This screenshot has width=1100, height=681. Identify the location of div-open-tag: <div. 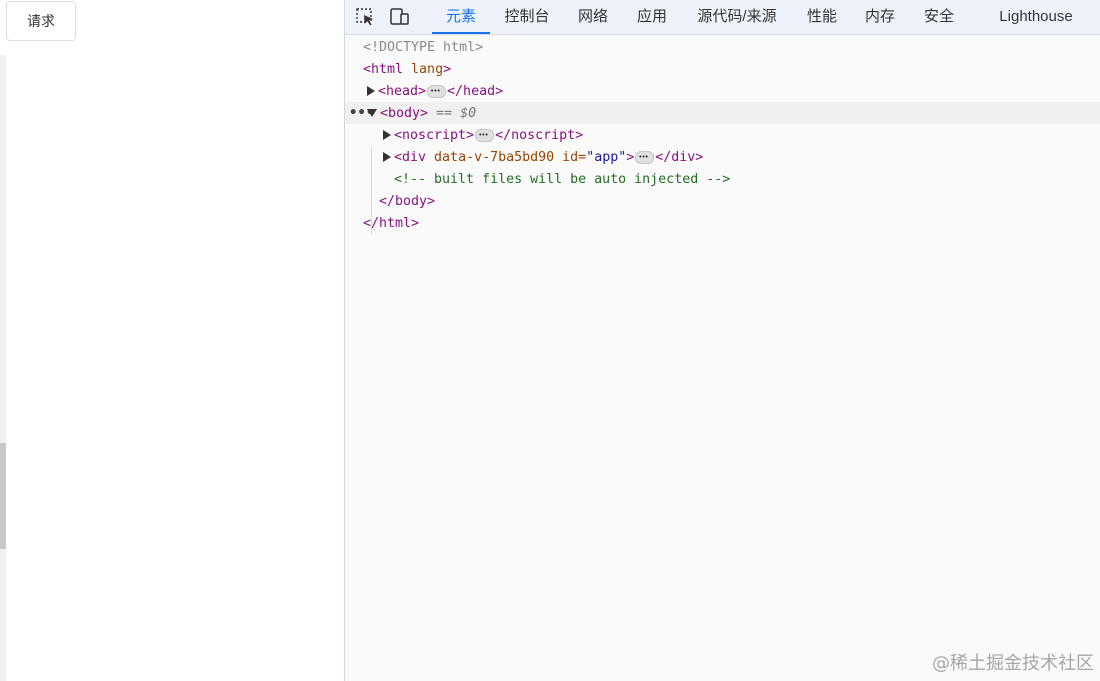
(410, 157).